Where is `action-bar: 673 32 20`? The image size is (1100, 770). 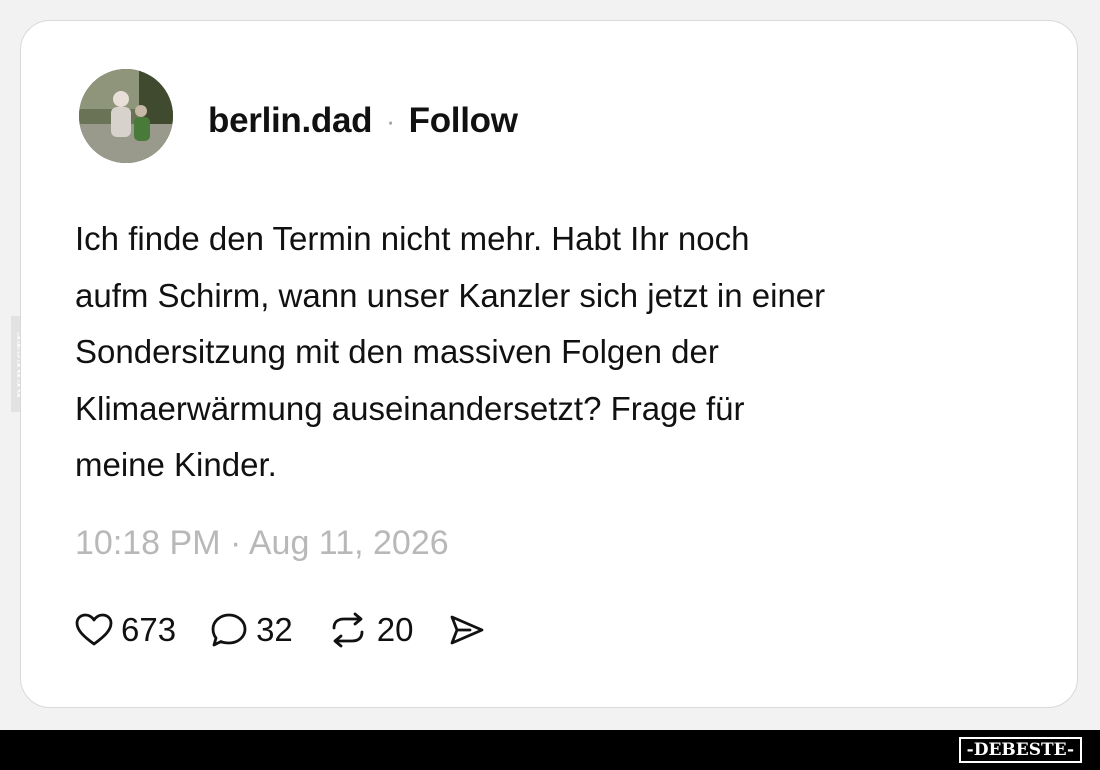 action-bar: 673 32 20 is located at coordinates (301, 630).